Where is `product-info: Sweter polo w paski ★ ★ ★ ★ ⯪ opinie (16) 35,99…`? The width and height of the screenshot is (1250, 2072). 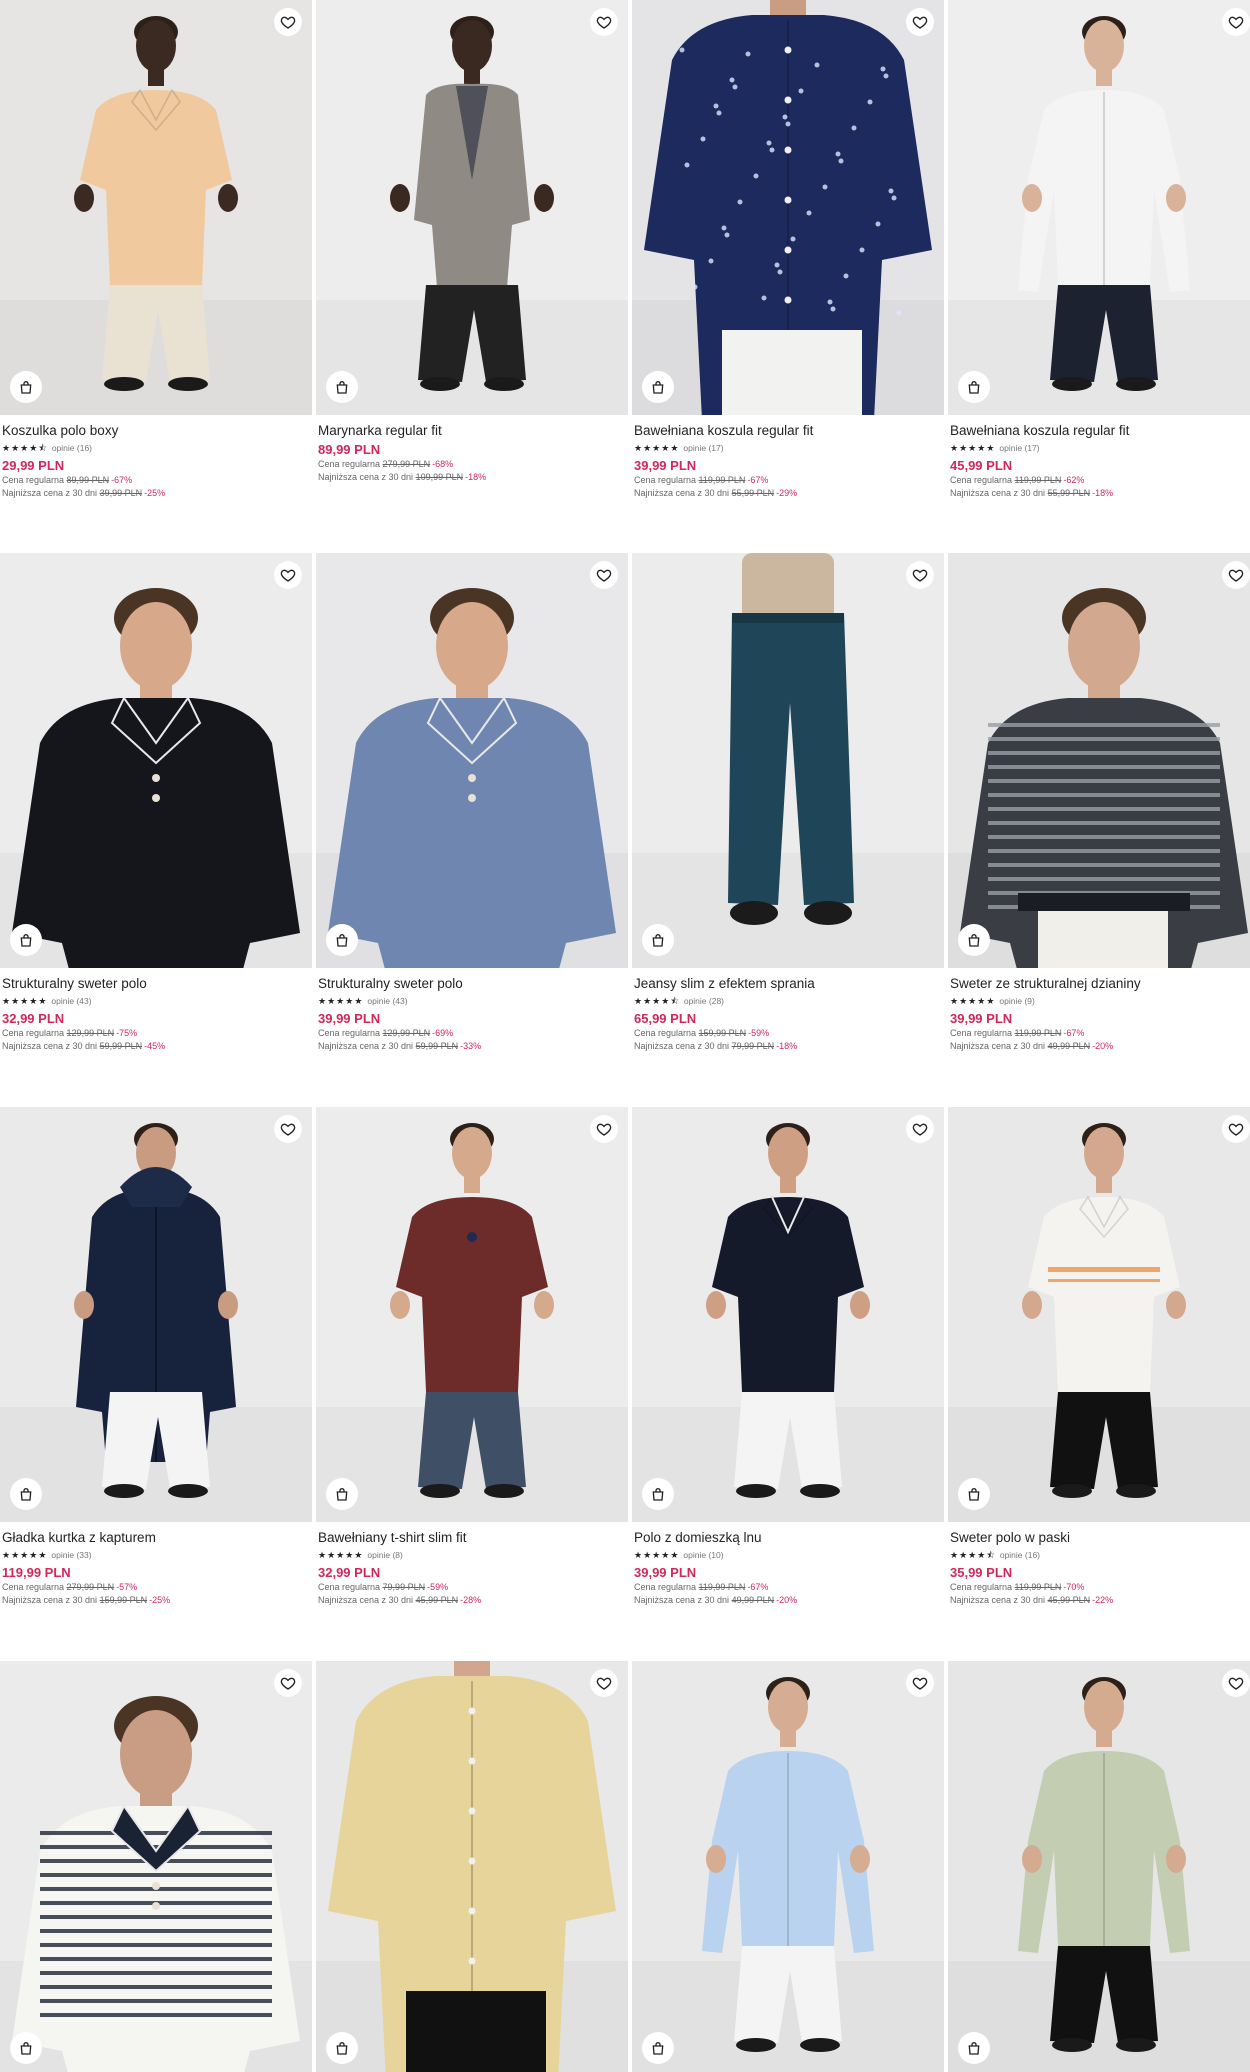 product-info: Sweter polo w paski ★ ★ ★ ★ ⯪ opinie (16) 35,99… is located at coordinates (1100, 1568).